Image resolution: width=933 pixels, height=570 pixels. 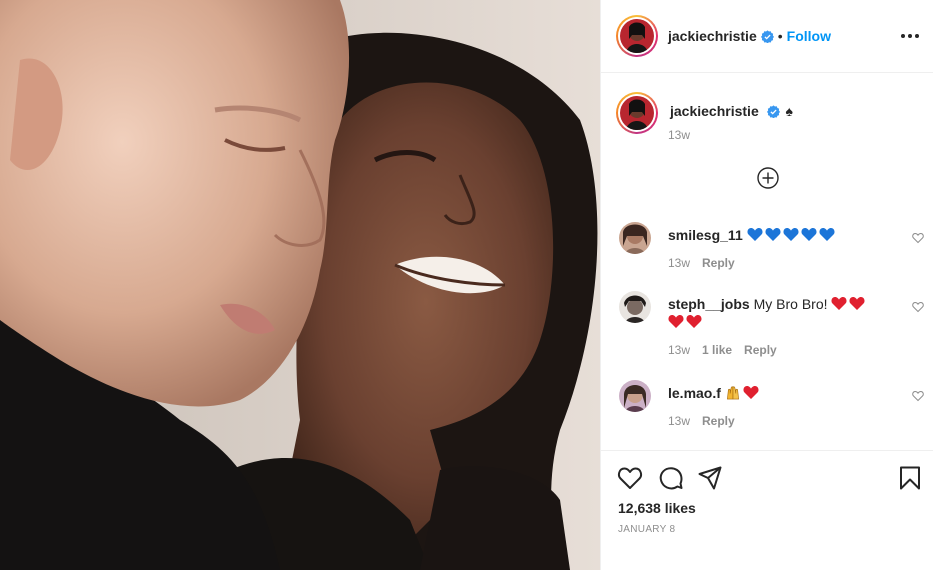 I want to click on follow-button: Follow, so click(x=809, y=36).